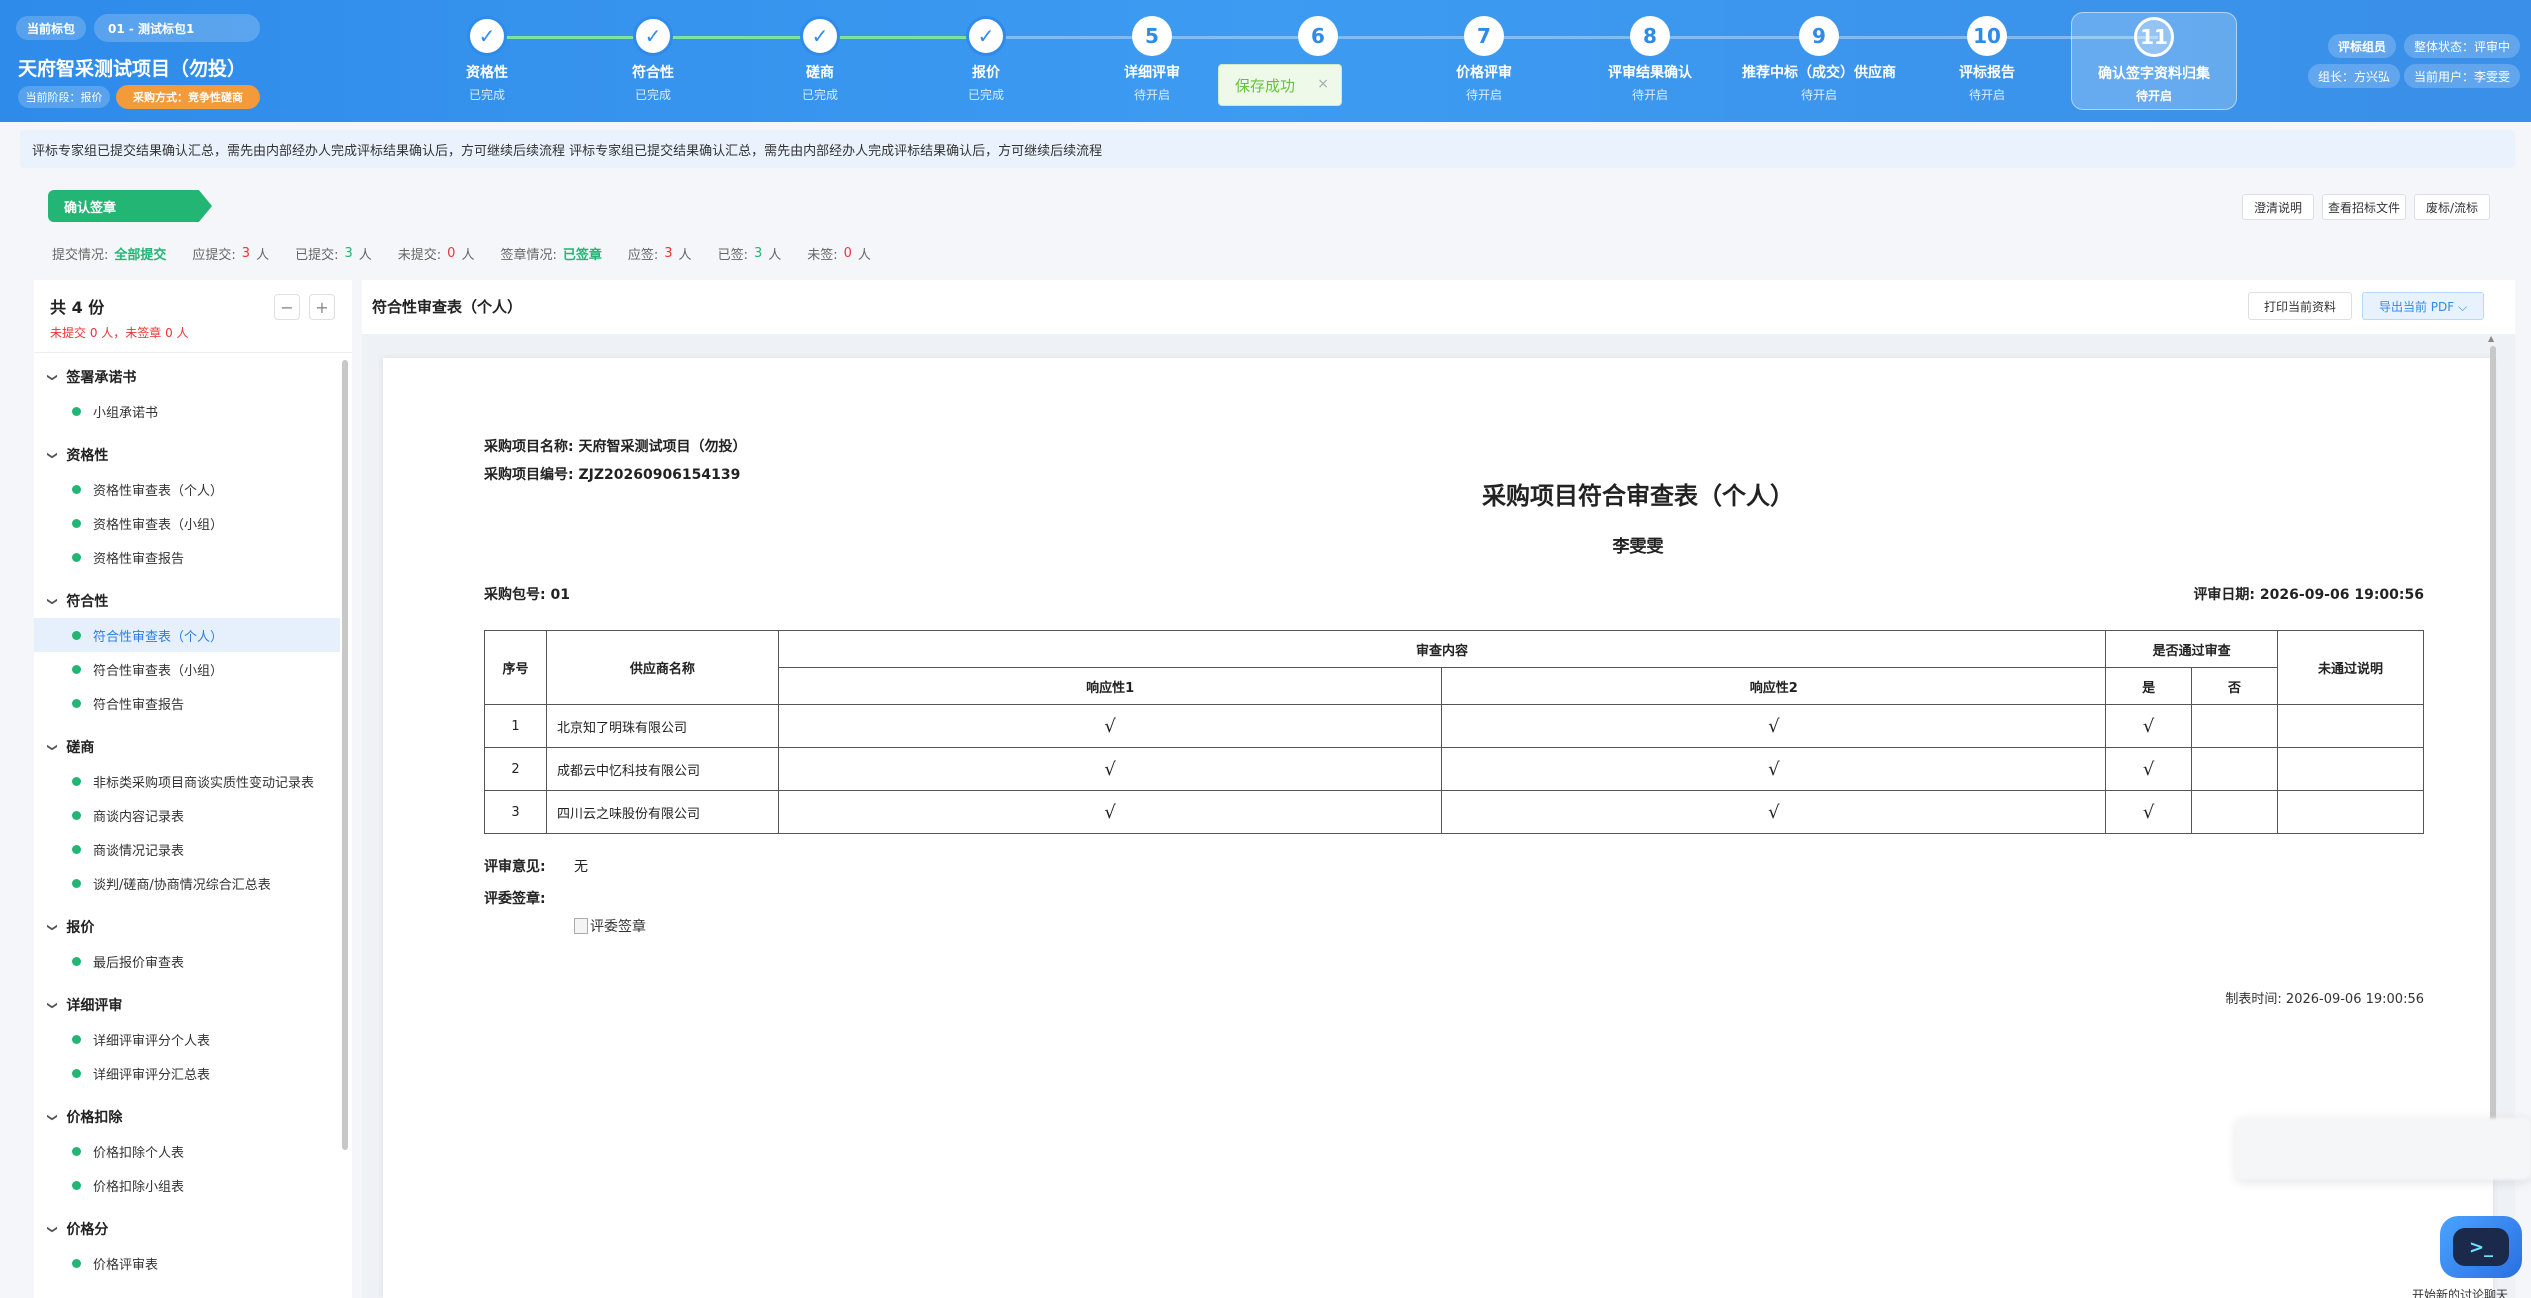 The image size is (2531, 1298). Describe the element at coordinates (643, 255) in the screenshot. I see `stat-label: 应签:` at that location.